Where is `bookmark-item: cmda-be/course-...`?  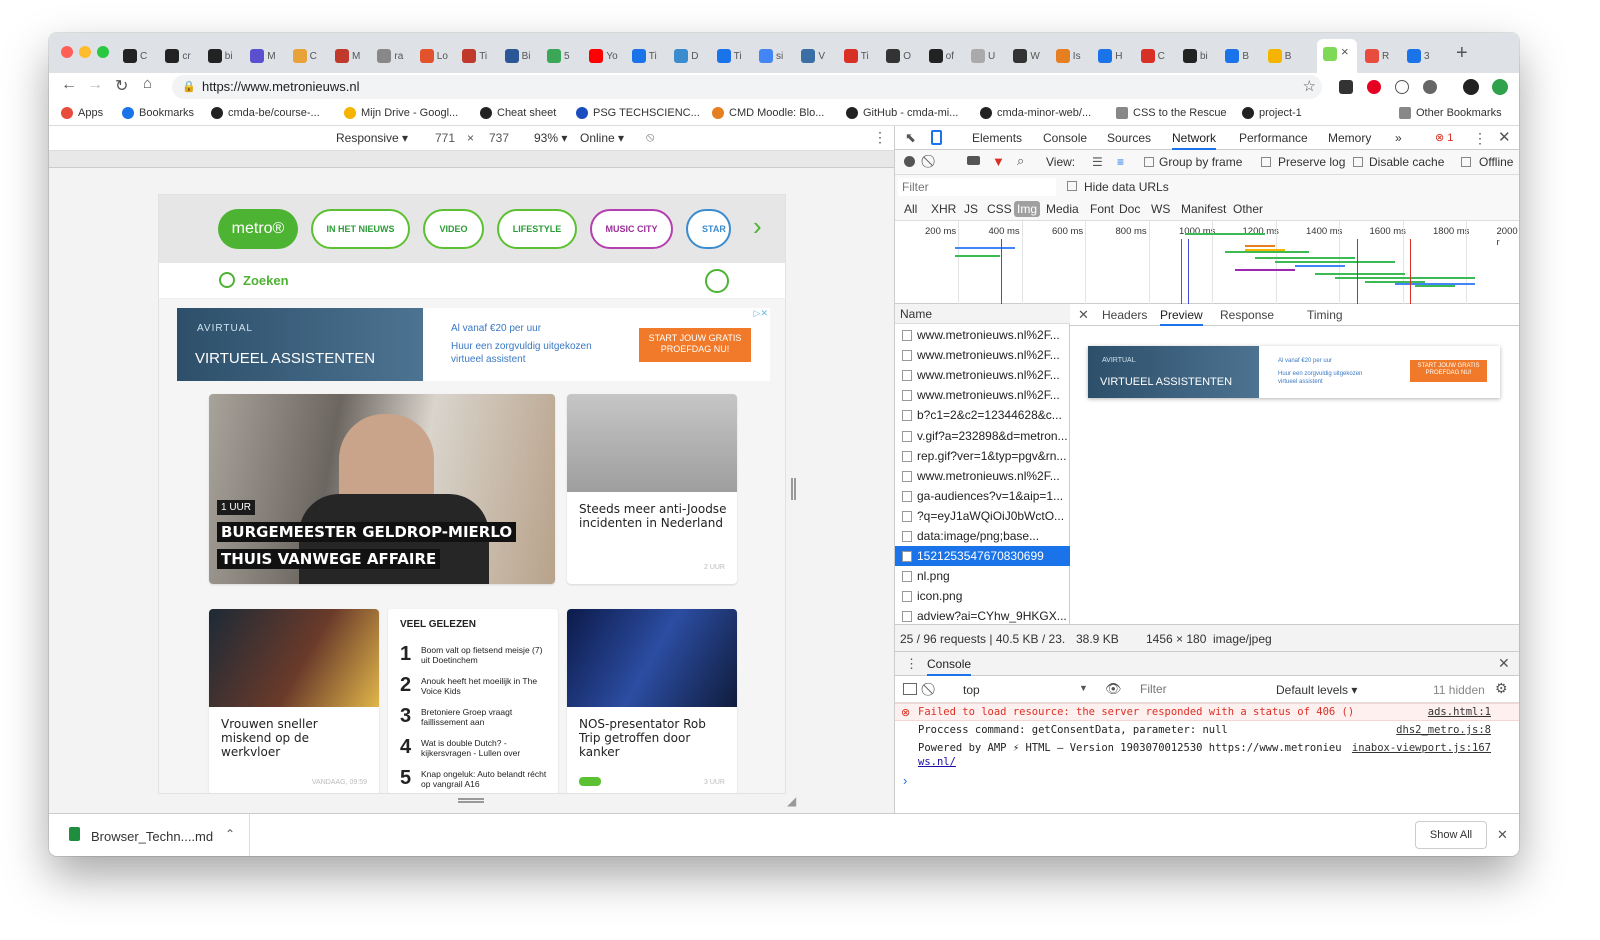
bookmark-item: cmda-be/course-... is located at coordinates (265, 113).